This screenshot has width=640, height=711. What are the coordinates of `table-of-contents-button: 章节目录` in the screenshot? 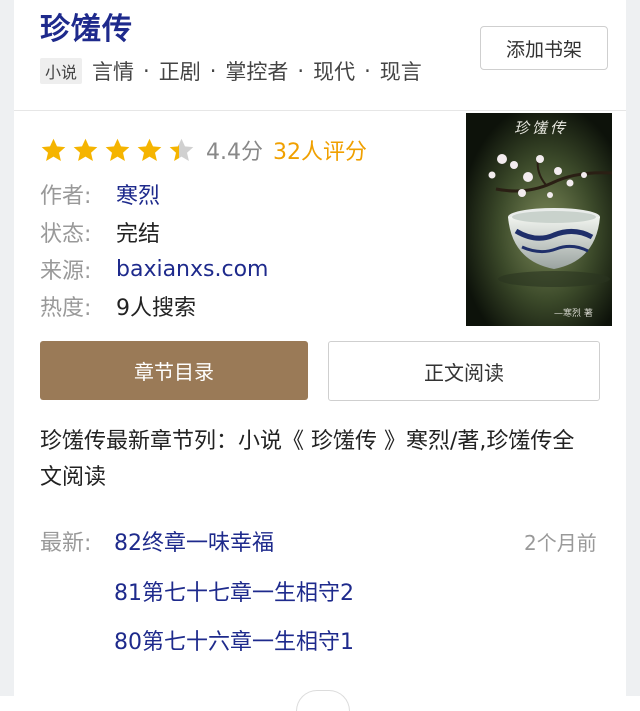 It's located at (174, 370).